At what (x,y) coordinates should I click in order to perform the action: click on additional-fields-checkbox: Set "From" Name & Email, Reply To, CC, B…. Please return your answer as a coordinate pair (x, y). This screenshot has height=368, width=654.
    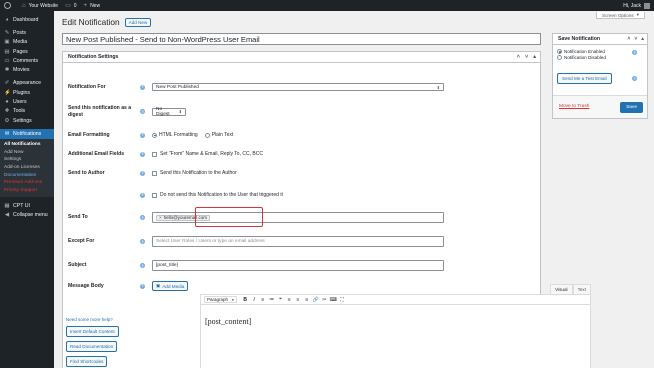
    Looking at the image, I should click on (207, 154).